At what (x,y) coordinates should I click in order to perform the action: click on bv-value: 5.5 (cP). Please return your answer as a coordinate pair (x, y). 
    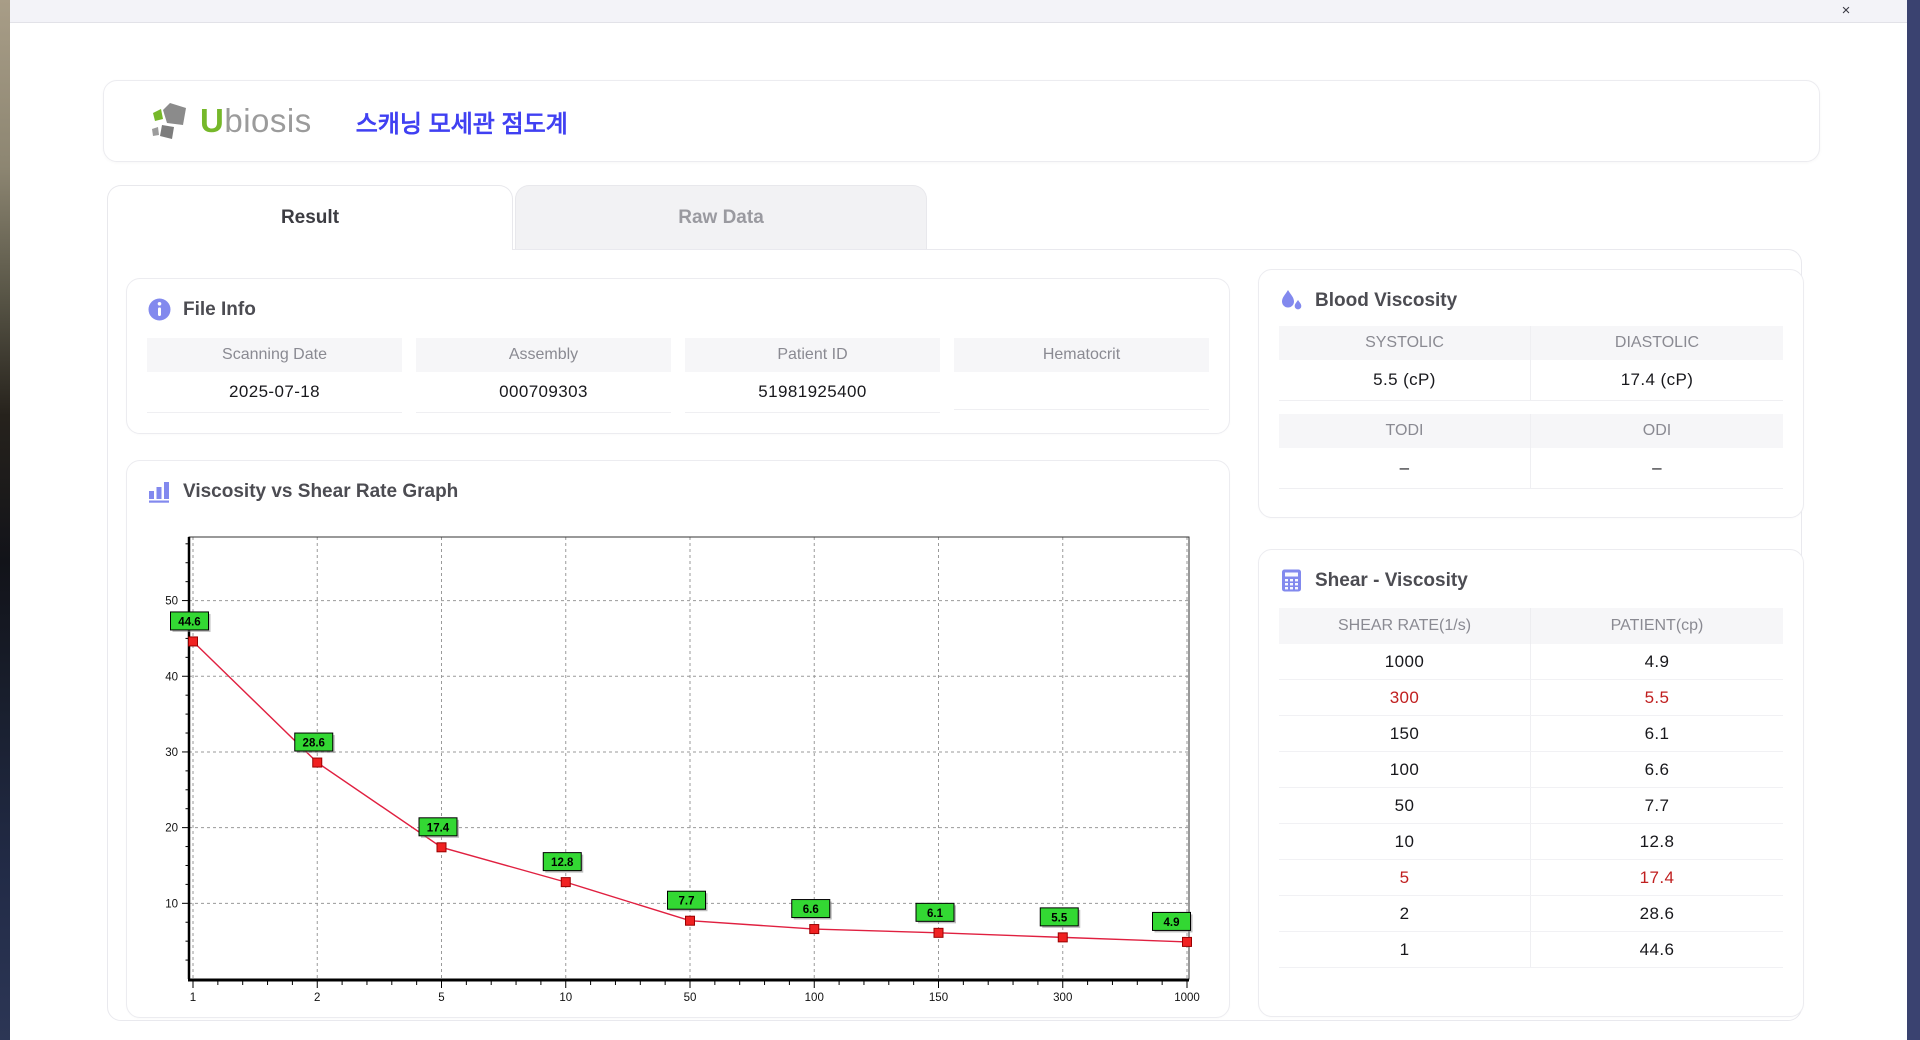
    Looking at the image, I should click on (1405, 380).